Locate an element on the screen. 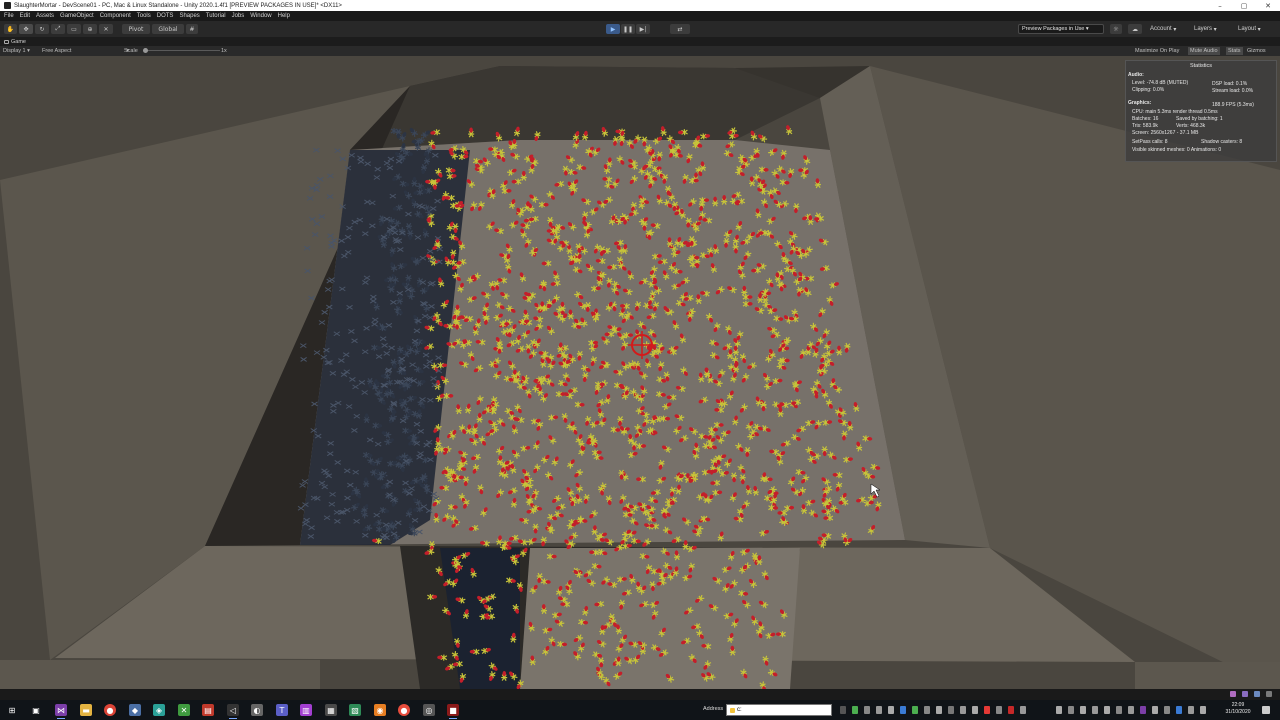 The height and width of the screenshot is (720, 1280). menu-shapes: Shapes is located at coordinates (189, 16).